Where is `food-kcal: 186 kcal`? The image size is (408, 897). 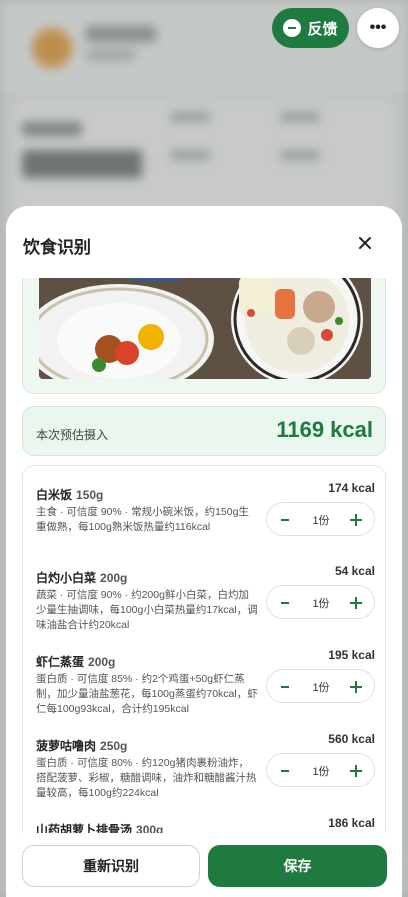
food-kcal: 186 kcal is located at coordinates (351, 823).